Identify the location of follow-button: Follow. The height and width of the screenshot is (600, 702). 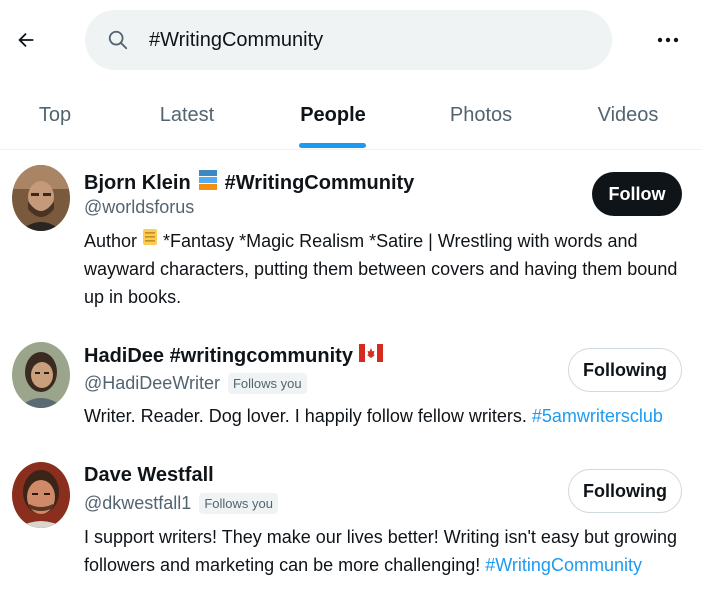
(637, 194).